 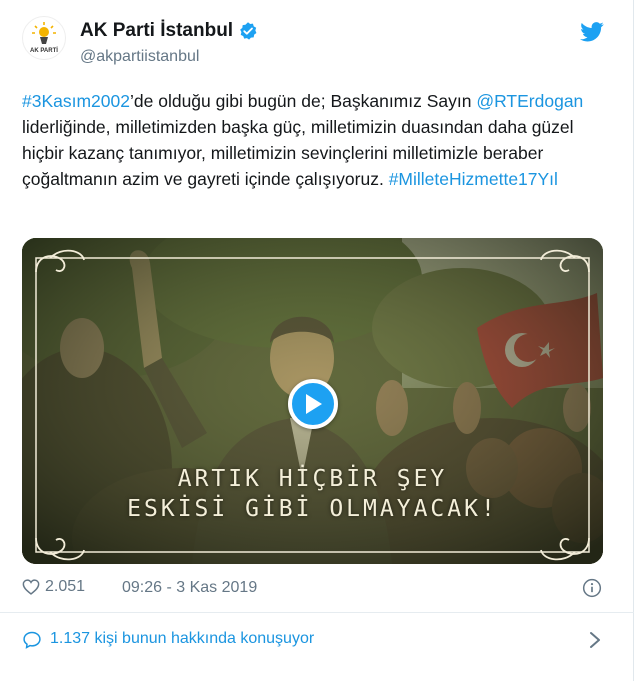 What do you see at coordinates (157, 30) in the screenshot?
I see `account-name-text: AK Parti İstanbul` at bounding box center [157, 30].